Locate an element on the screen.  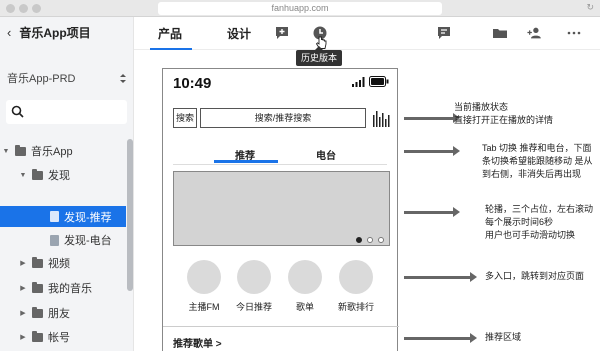
recommend-playlist-header: 推荐歌单 > is located at coordinates (197, 342).